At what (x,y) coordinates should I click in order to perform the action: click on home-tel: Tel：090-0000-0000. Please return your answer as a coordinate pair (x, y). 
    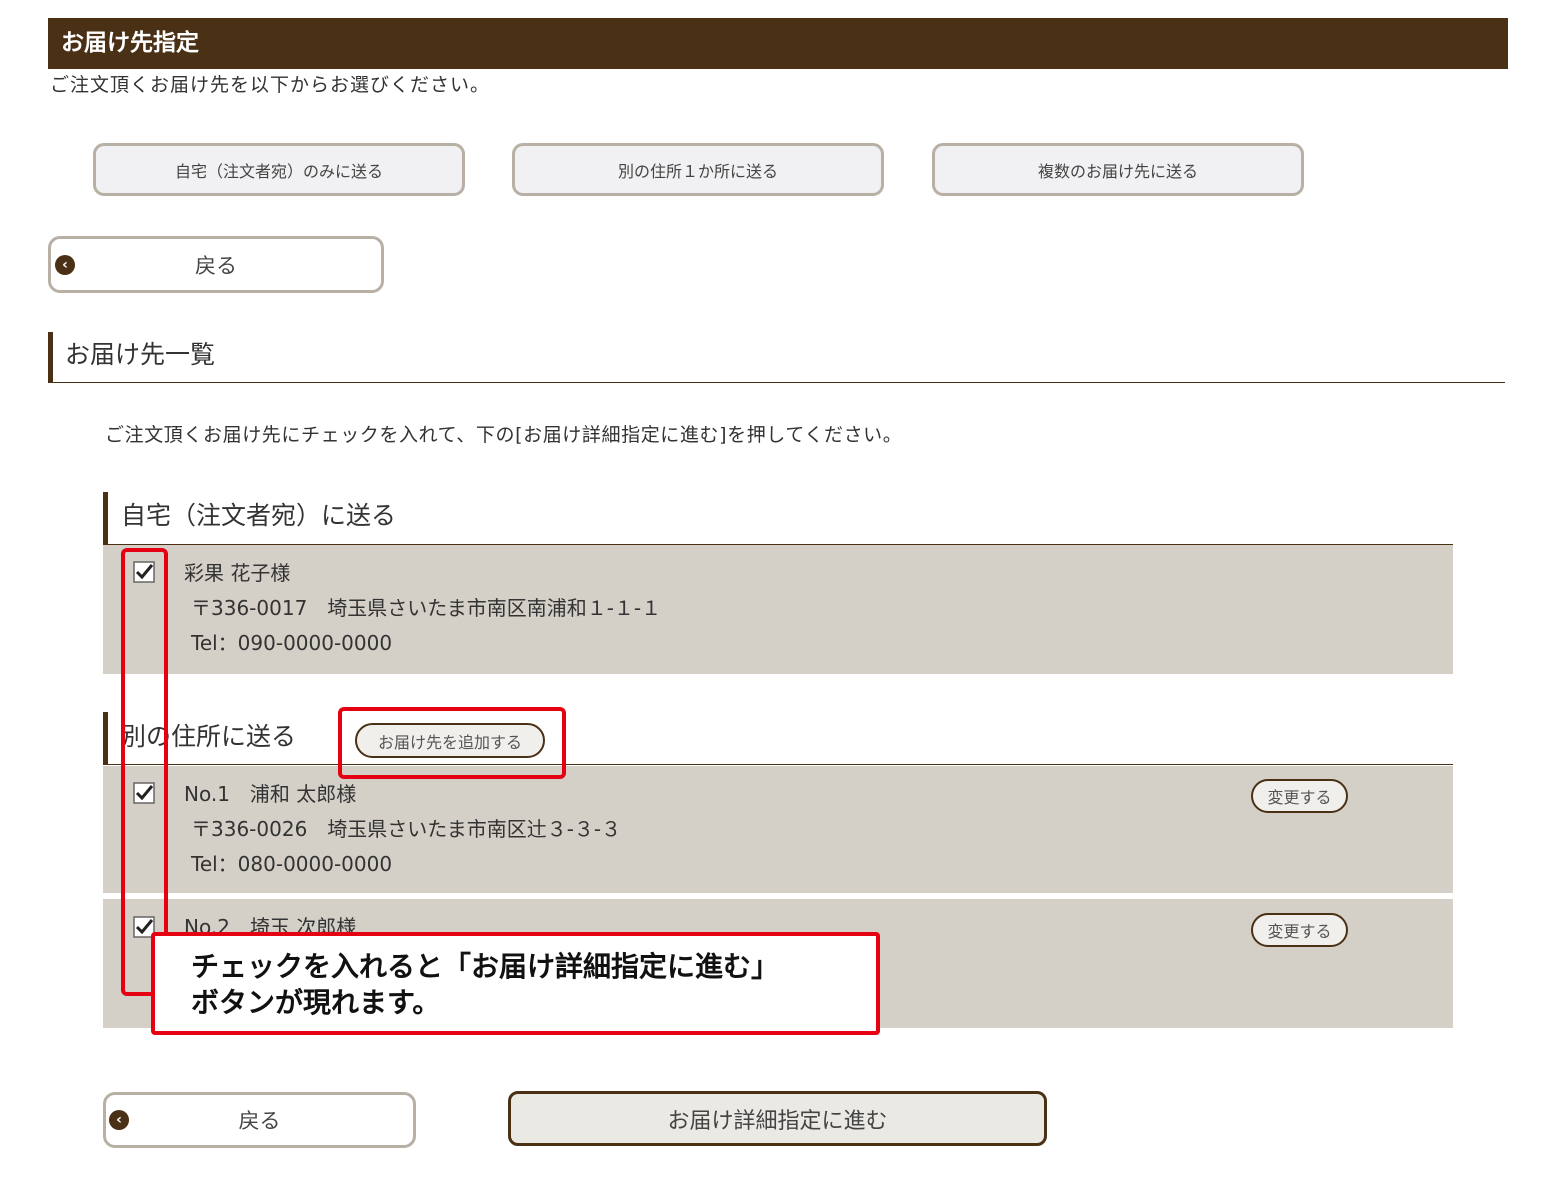
    Looking at the image, I should click on (292, 643).